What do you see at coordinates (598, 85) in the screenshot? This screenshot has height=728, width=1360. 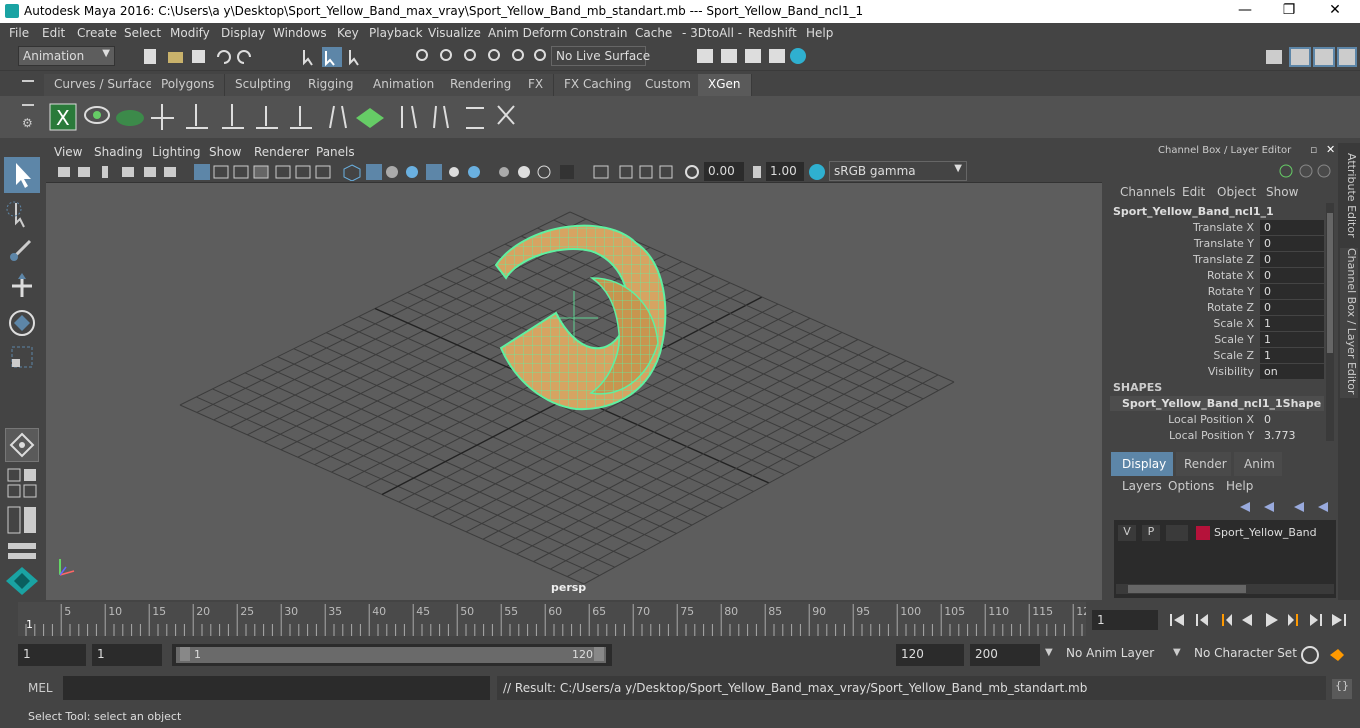 I see `tab-fx-caching: FX Caching` at bounding box center [598, 85].